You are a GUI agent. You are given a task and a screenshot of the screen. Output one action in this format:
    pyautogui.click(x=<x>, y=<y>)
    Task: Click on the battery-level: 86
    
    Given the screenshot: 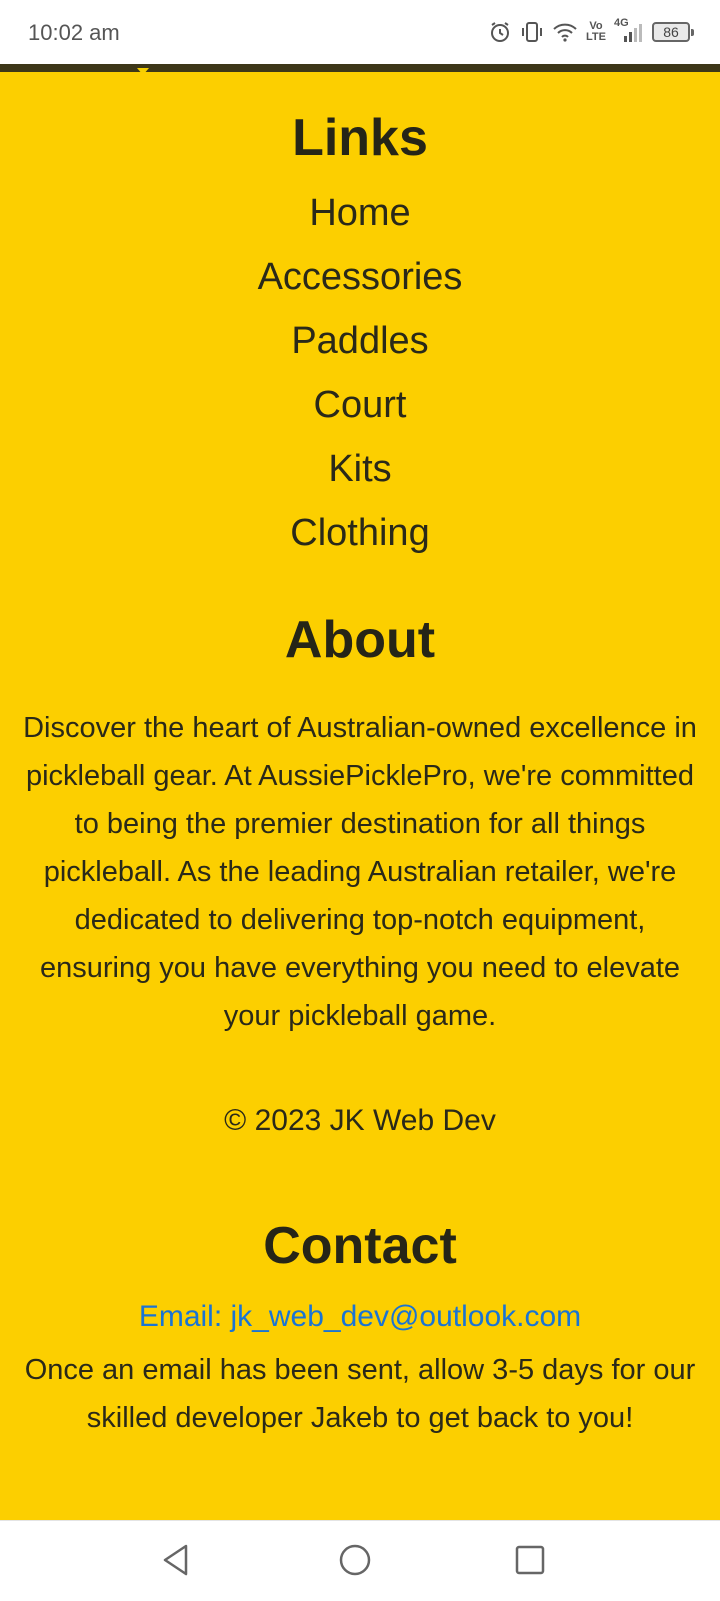 What is the action you would take?
    pyautogui.click(x=671, y=32)
    